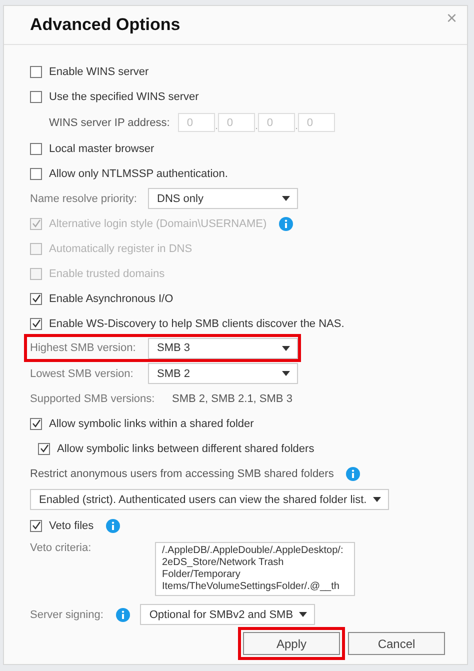 The height and width of the screenshot is (671, 474). Describe the element at coordinates (107, 274) in the screenshot. I see `checkbox-label: Enable trusted domains` at that location.